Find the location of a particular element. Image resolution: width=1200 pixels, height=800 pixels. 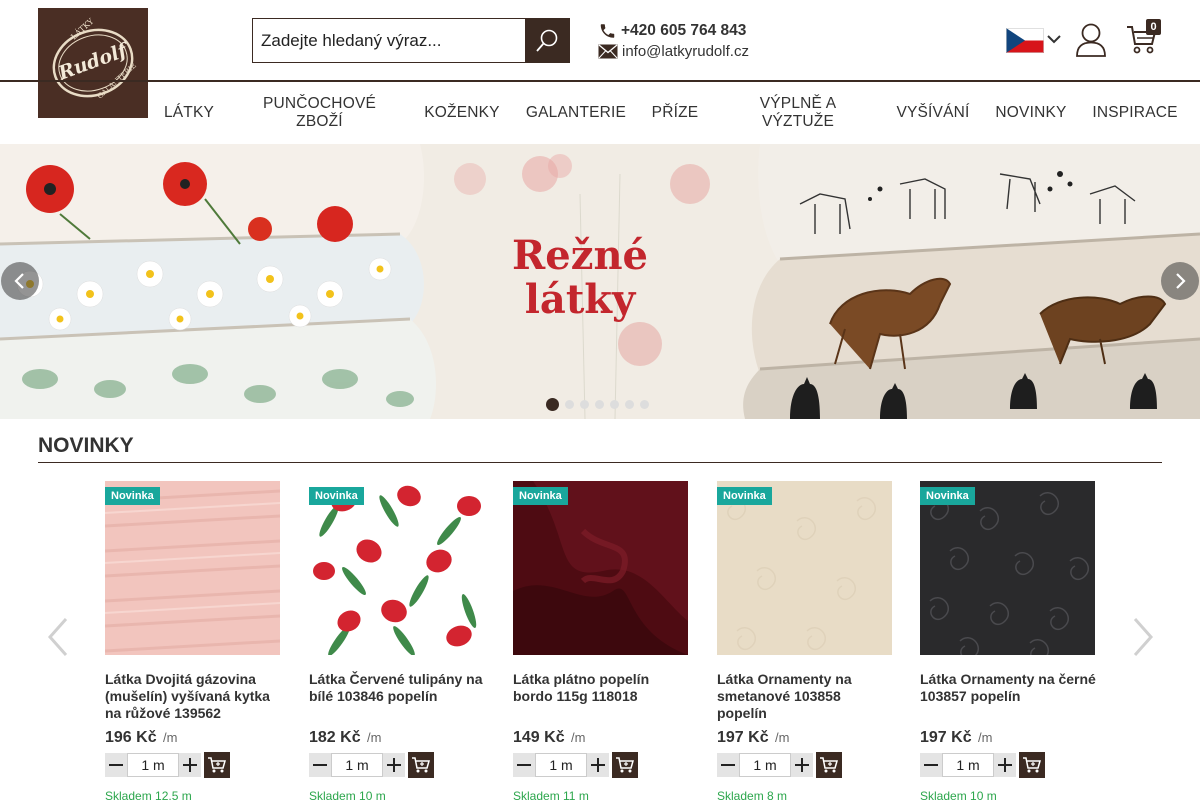

czech-flag-icon is located at coordinates (1025, 40).